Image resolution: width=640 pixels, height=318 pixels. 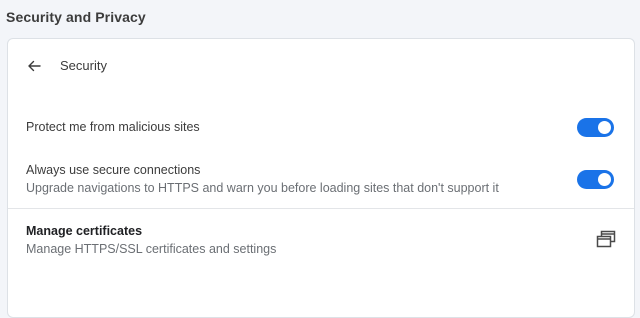 What do you see at coordinates (113, 127) in the screenshot?
I see `setting-label: Protect me from malicious sites` at bounding box center [113, 127].